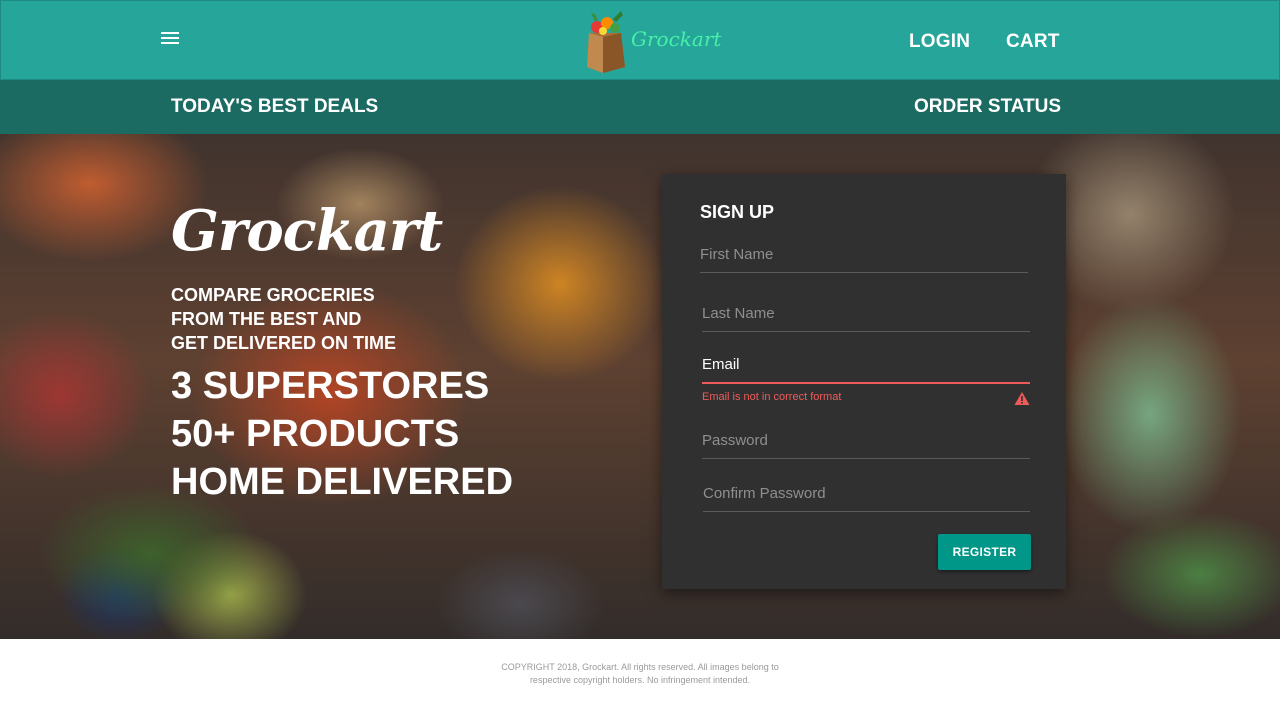 The image size is (1280, 706). I want to click on confirm-password-field, so click(866, 498).